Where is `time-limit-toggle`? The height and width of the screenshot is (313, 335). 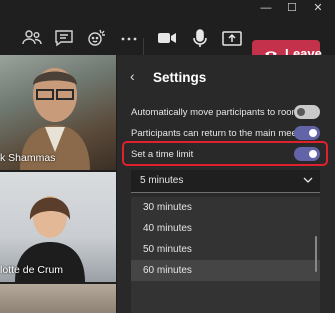 time-limit-toggle is located at coordinates (307, 154).